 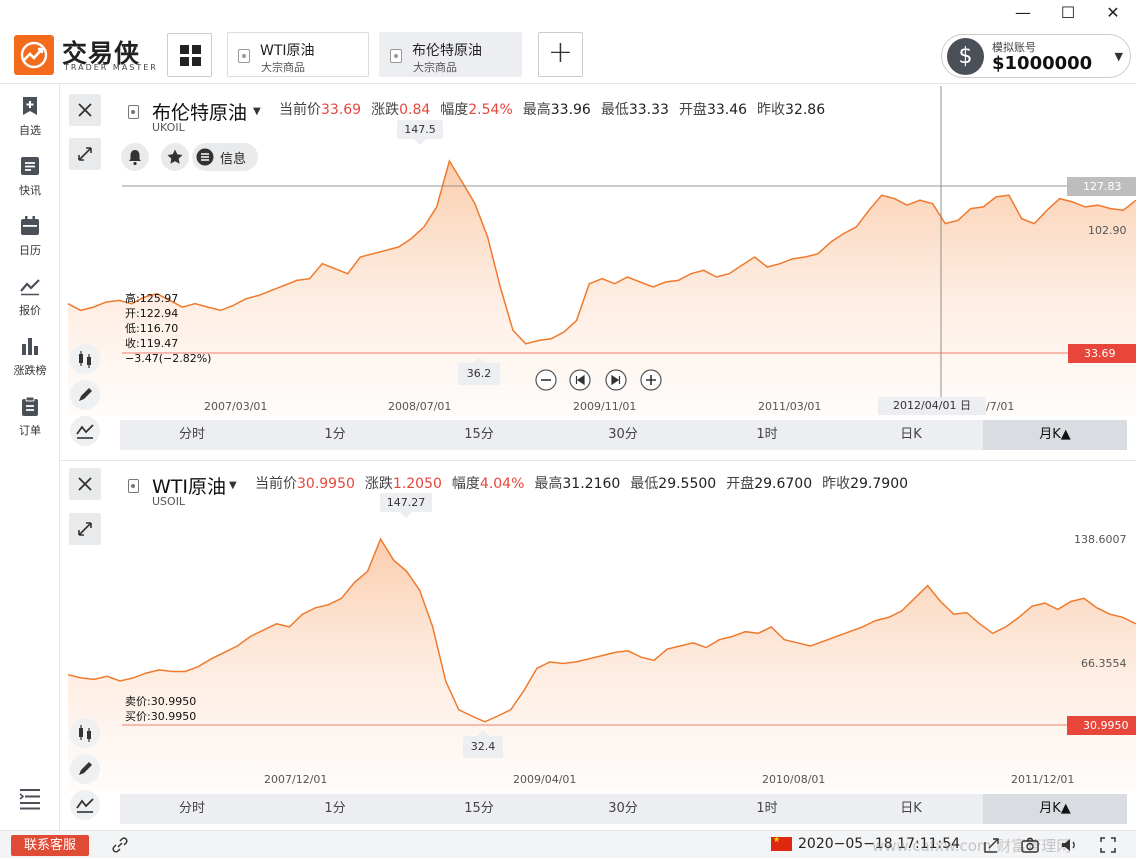 I want to click on date-tick: 2007/12/01, so click(x=296, y=779).